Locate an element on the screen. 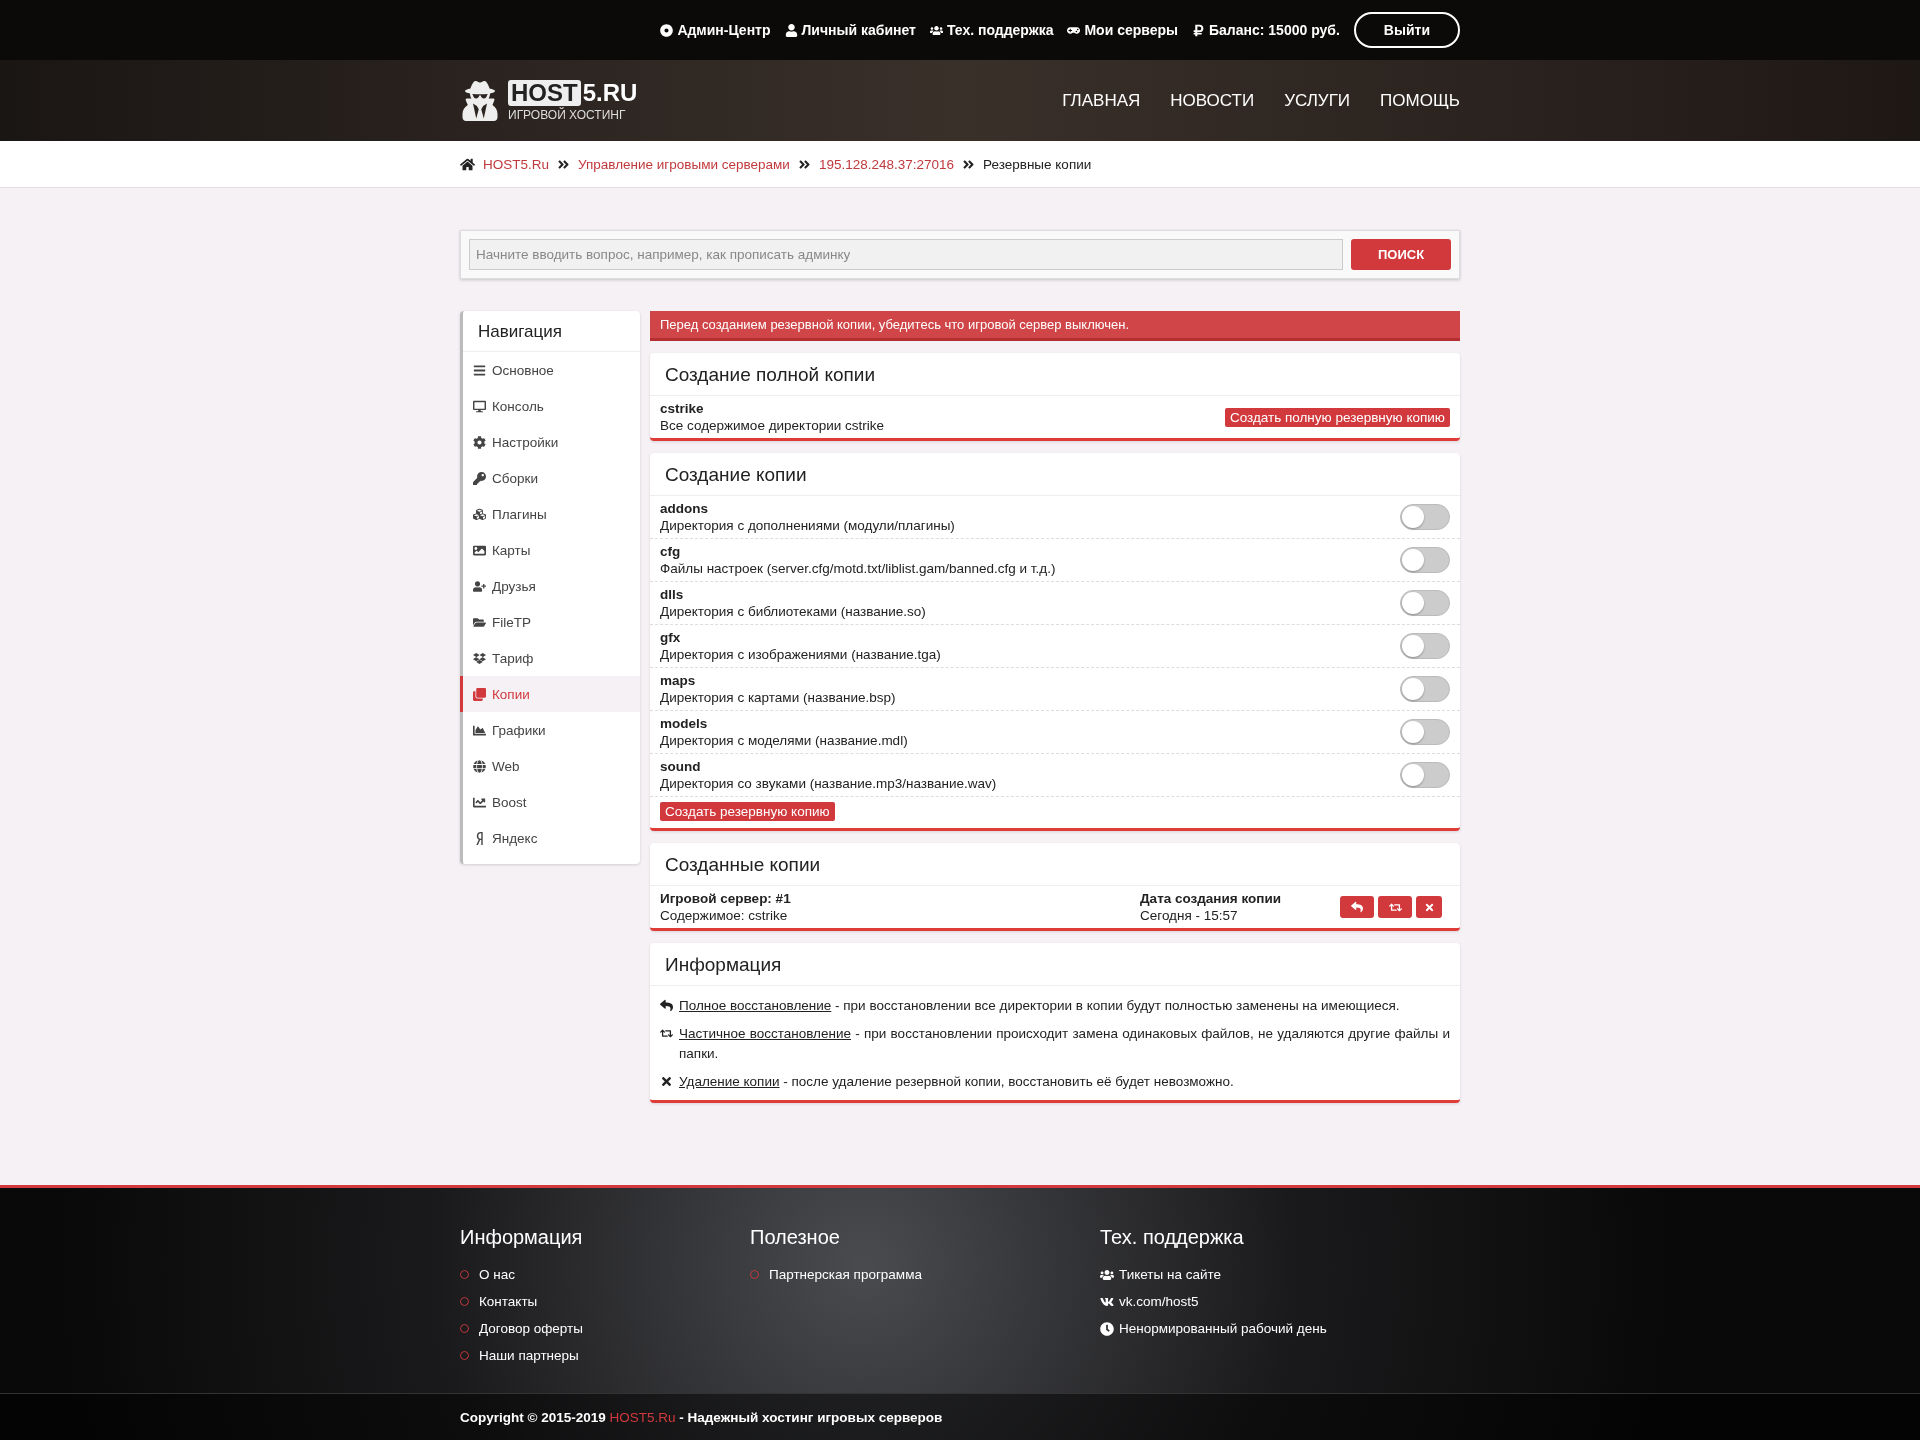  footer-title: Информация is located at coordinates (522, 1237).